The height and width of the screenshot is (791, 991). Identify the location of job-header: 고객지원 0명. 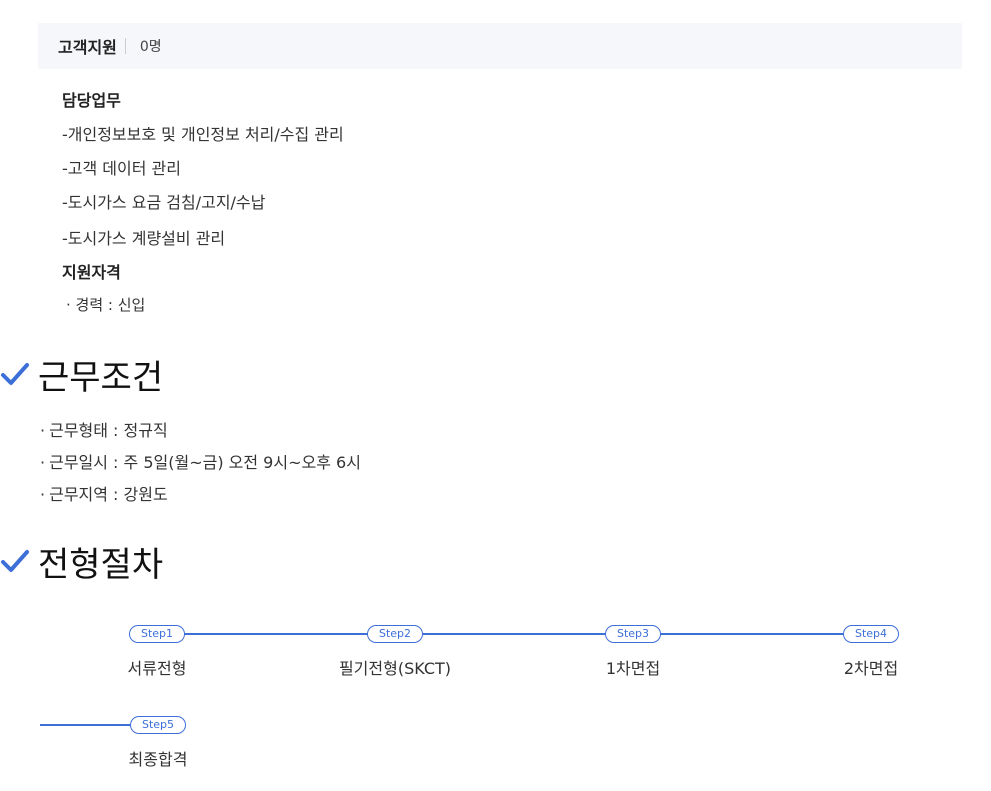
(500, 46).